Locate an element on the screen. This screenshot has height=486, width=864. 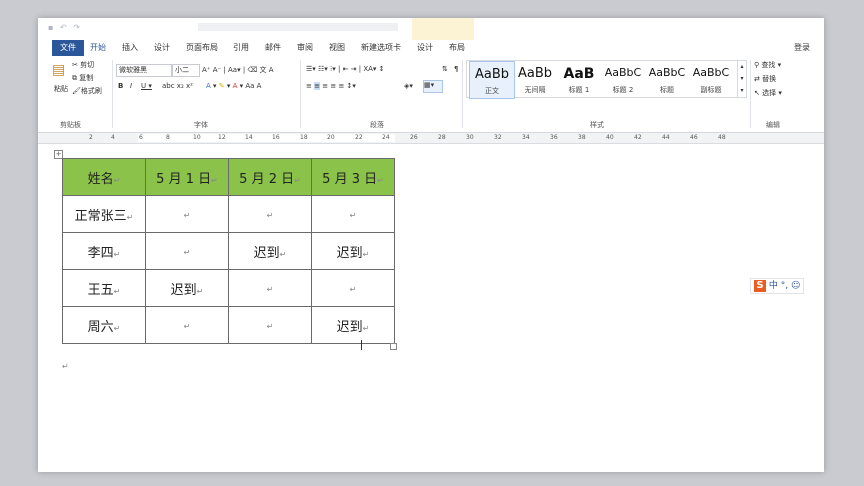
style-heading-1: AaB 标题 1 is located at coordinates (579, 79).